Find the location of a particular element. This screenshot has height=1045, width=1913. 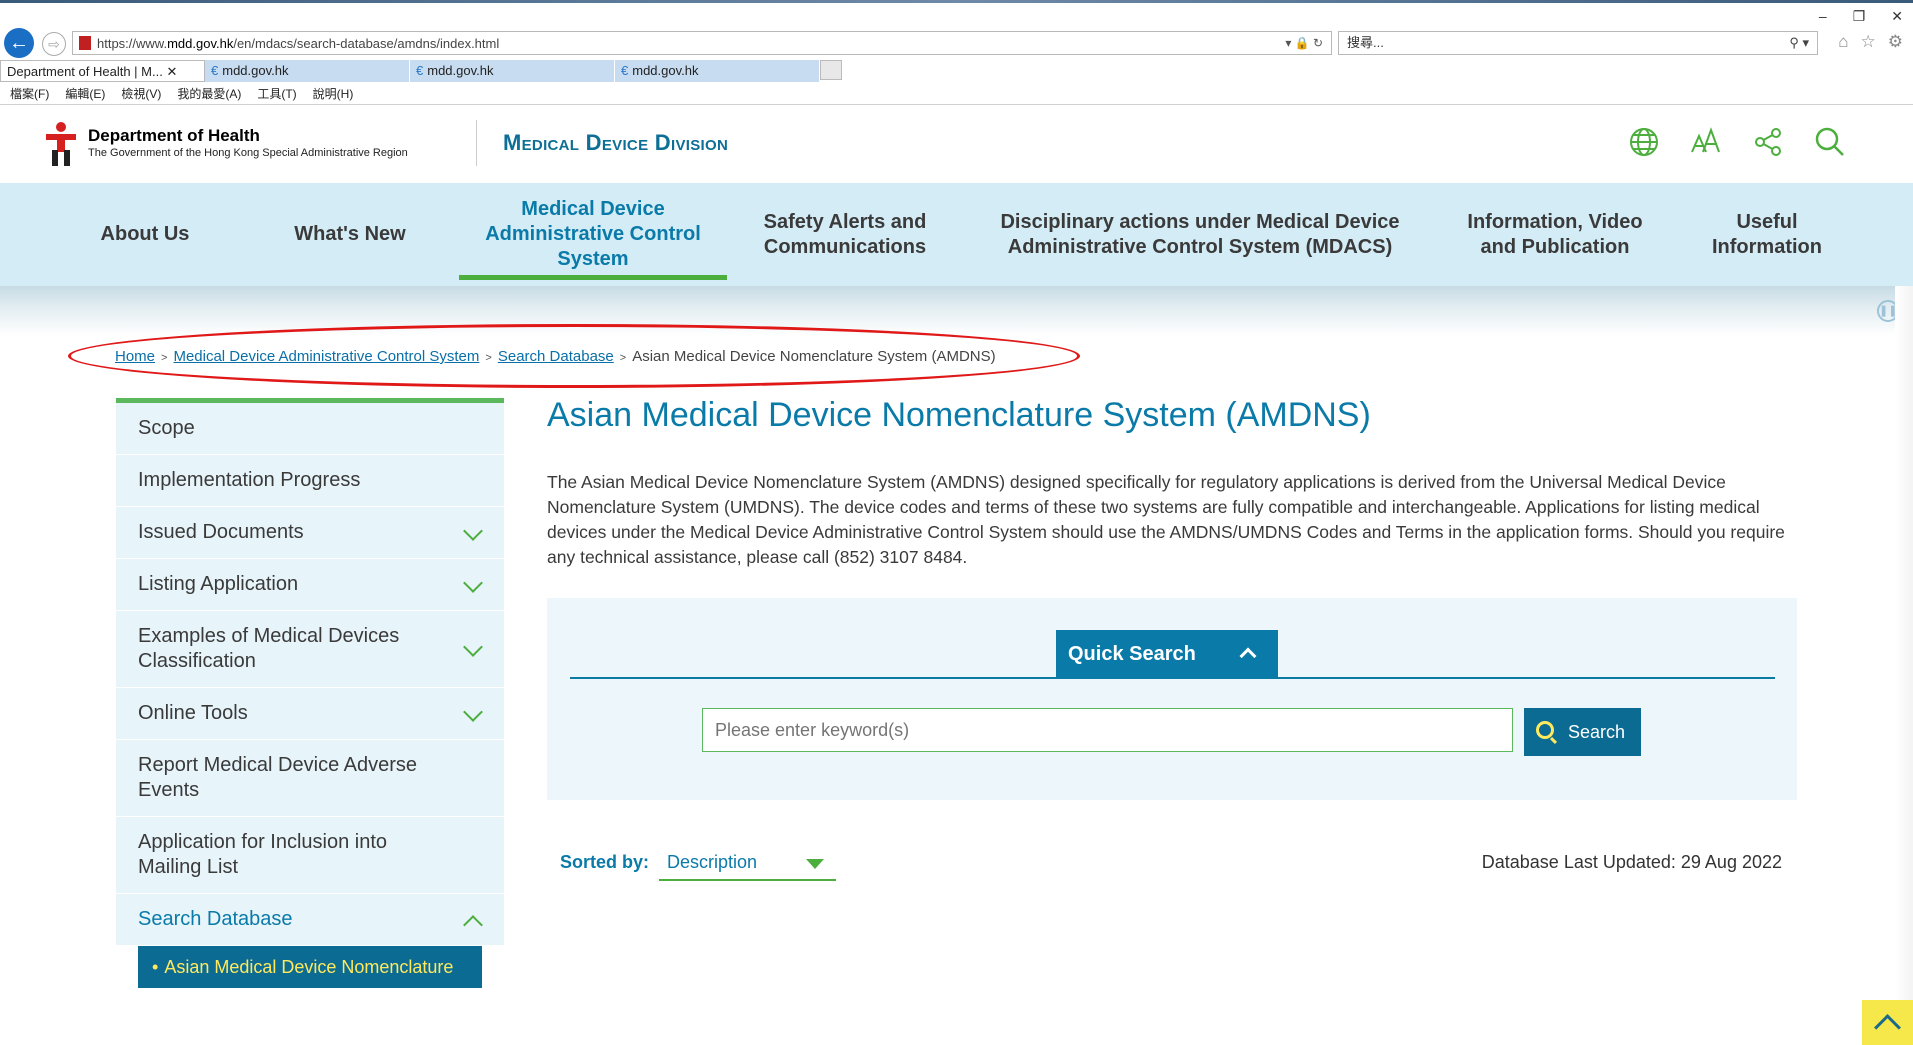

favorites-star-icon: ☆ is located at coordinates (1868, 42).